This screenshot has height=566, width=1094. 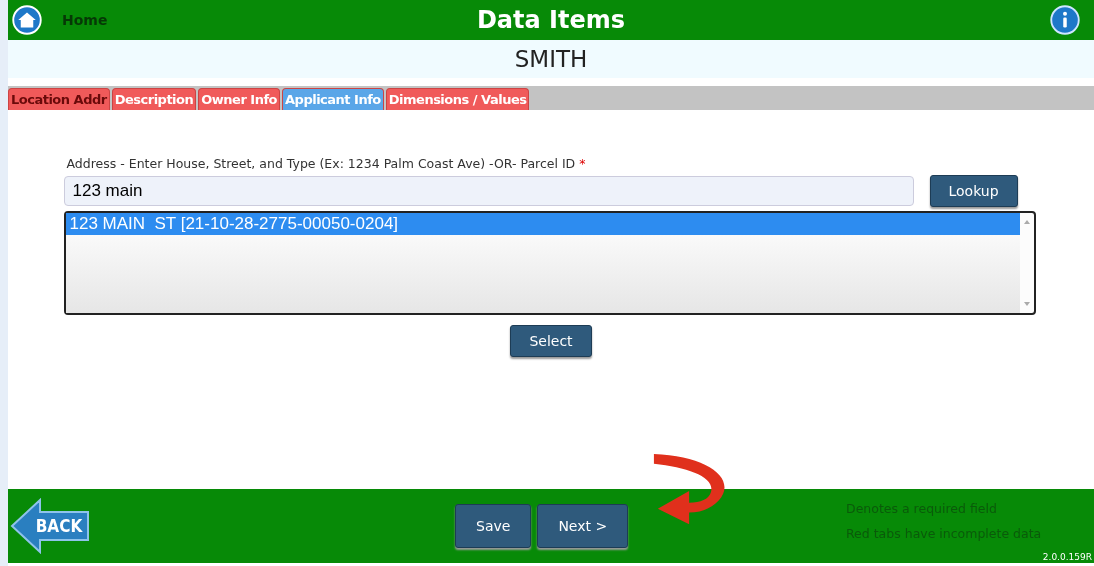 What do you see at coordinates (85, 20) in the screenshot?
I see `home-link: Home` at bounding box center [85, 20].